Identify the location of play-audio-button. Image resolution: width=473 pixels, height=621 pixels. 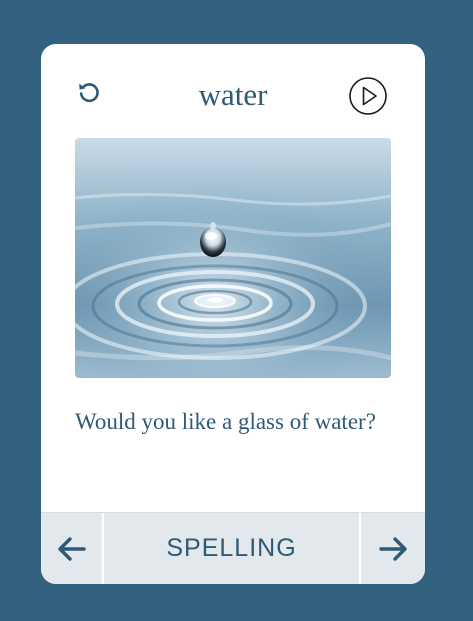
(368, 96).